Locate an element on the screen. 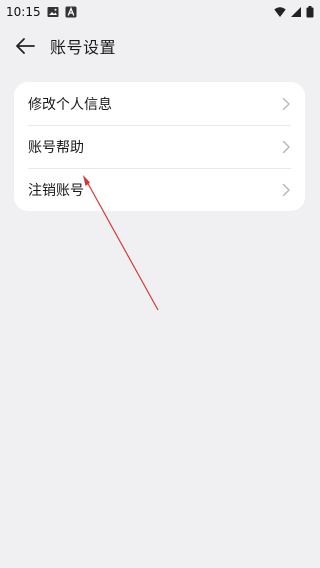 The image size is (320, 568). status-time: 10:15 is located at coordinates (23, 12).